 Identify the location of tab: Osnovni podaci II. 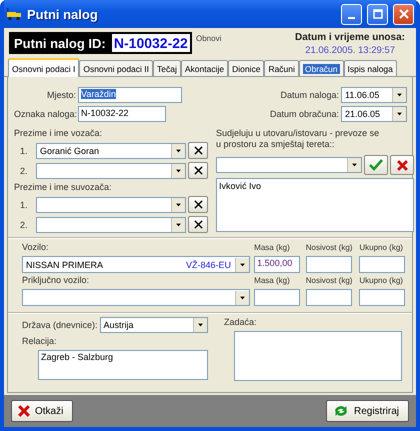
(116, 68).